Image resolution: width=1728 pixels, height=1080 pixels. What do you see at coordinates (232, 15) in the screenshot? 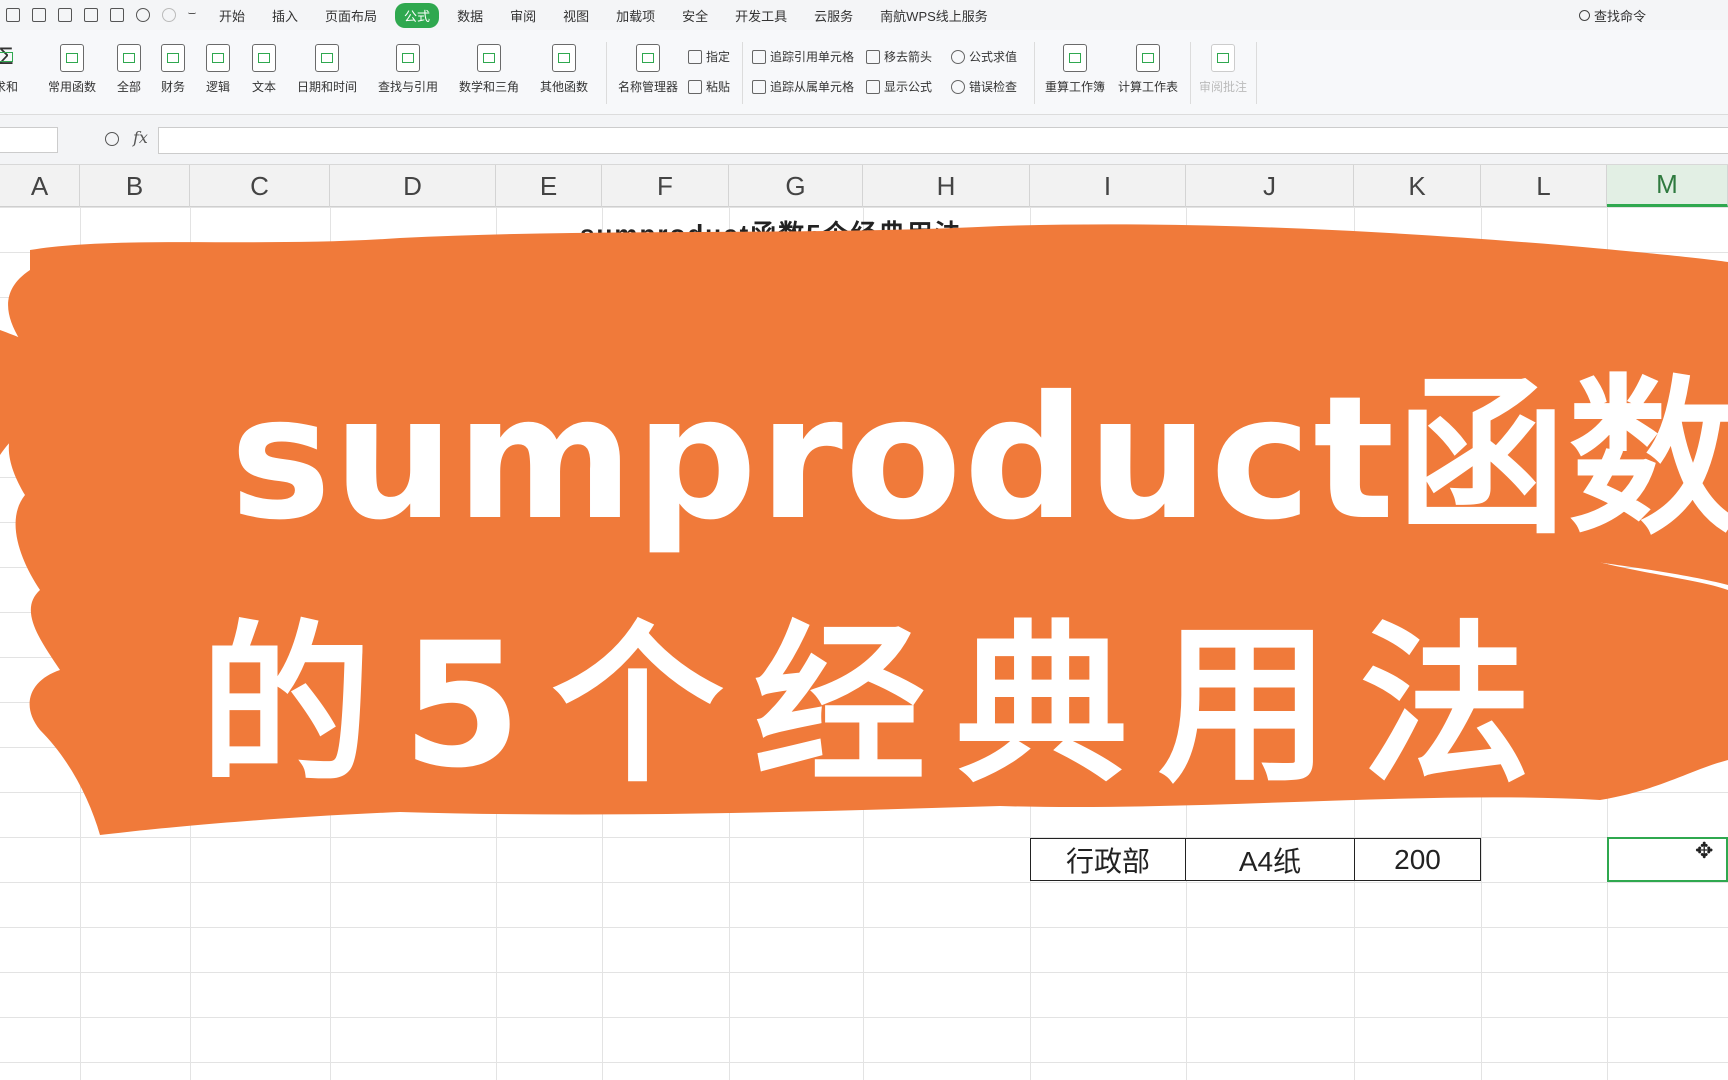
I see `tab-home: 开始` at bounding box center [232, 15].